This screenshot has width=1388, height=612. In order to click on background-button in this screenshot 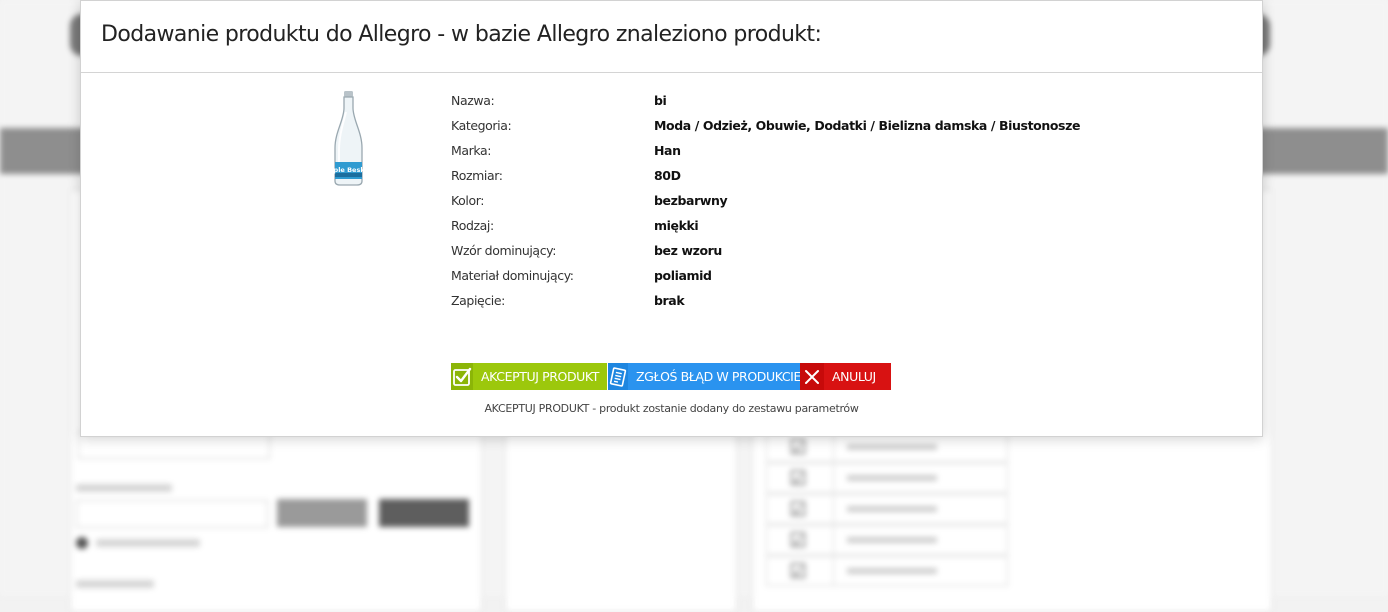, I will do `click(322, 513)`.